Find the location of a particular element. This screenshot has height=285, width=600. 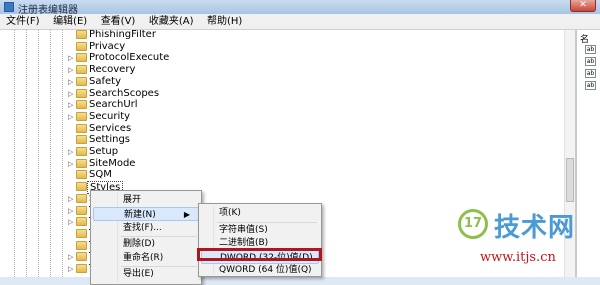

tree-item: ▷ Recovery is located at coordinates (280, 70).